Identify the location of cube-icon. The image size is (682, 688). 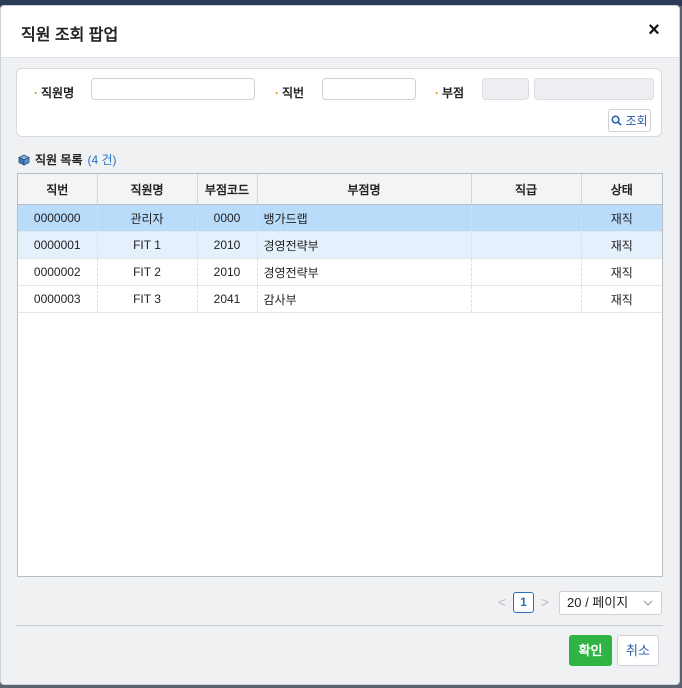
(24, 160).